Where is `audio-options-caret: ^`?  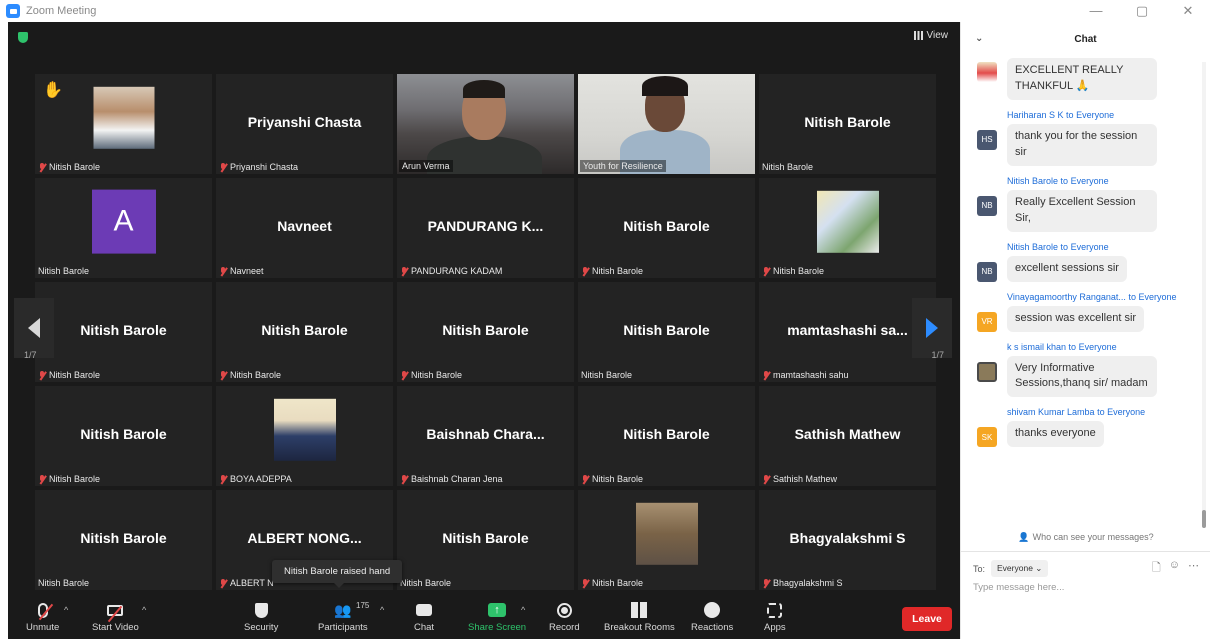 audio-options-caret: ^ is located at coordinates (66, 610).